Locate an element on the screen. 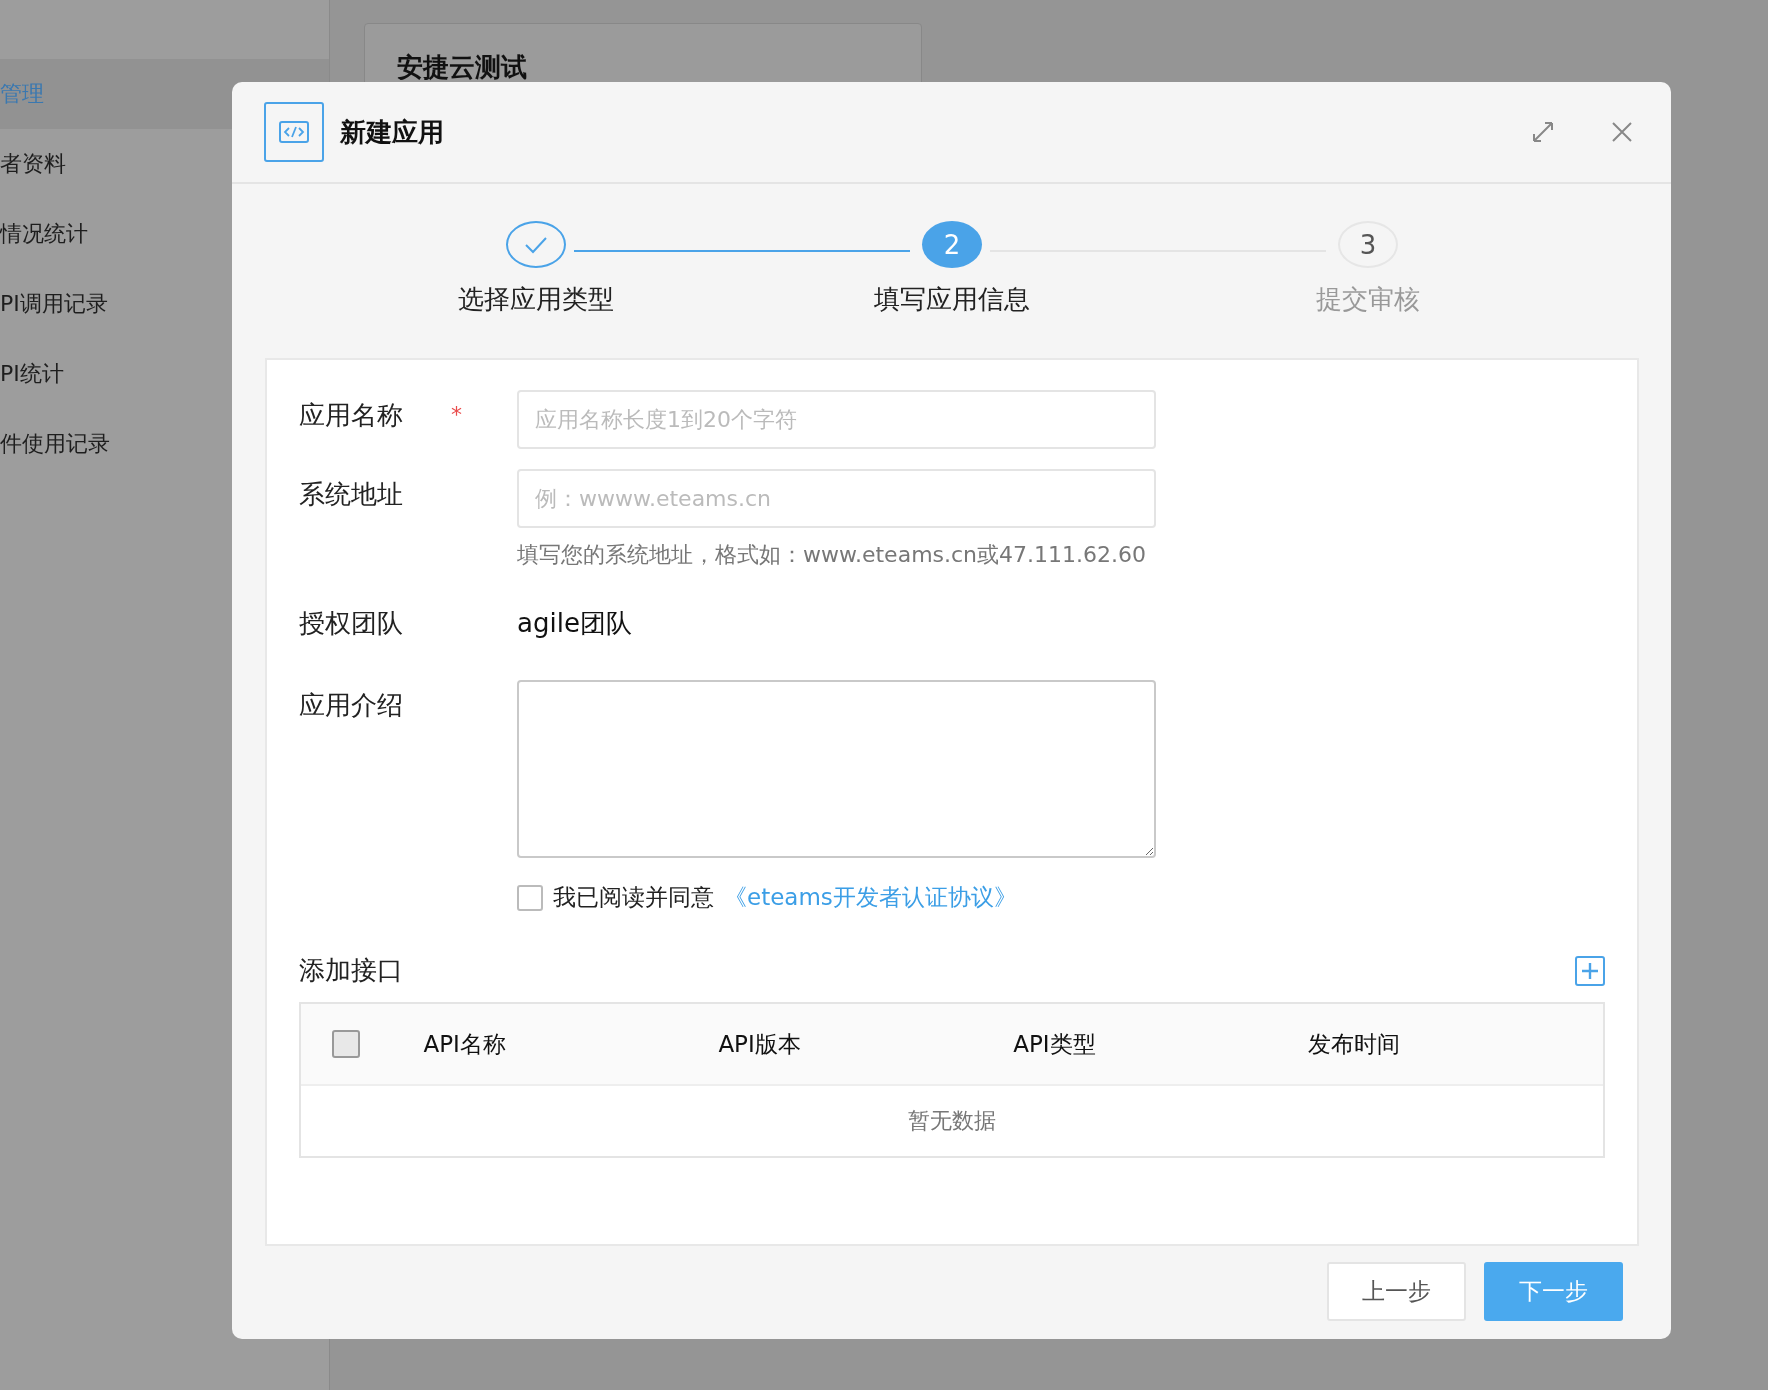  hint-text: 填写您的系统地址，格式如：www.eteams.cn或47.111.62.60 is located at coordinates (832, 555).